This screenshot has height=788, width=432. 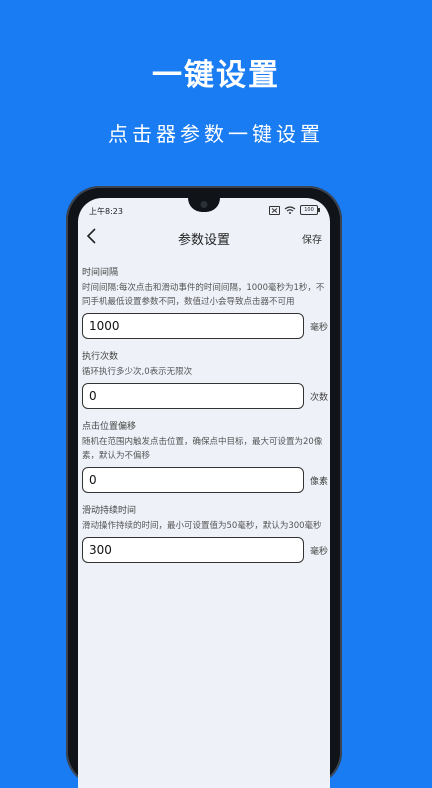 I want to click on setting-description: 滑动操作持续的时间，最小可设置值为50毫秒，默认为300毫秒, so click(x=202, y=526).